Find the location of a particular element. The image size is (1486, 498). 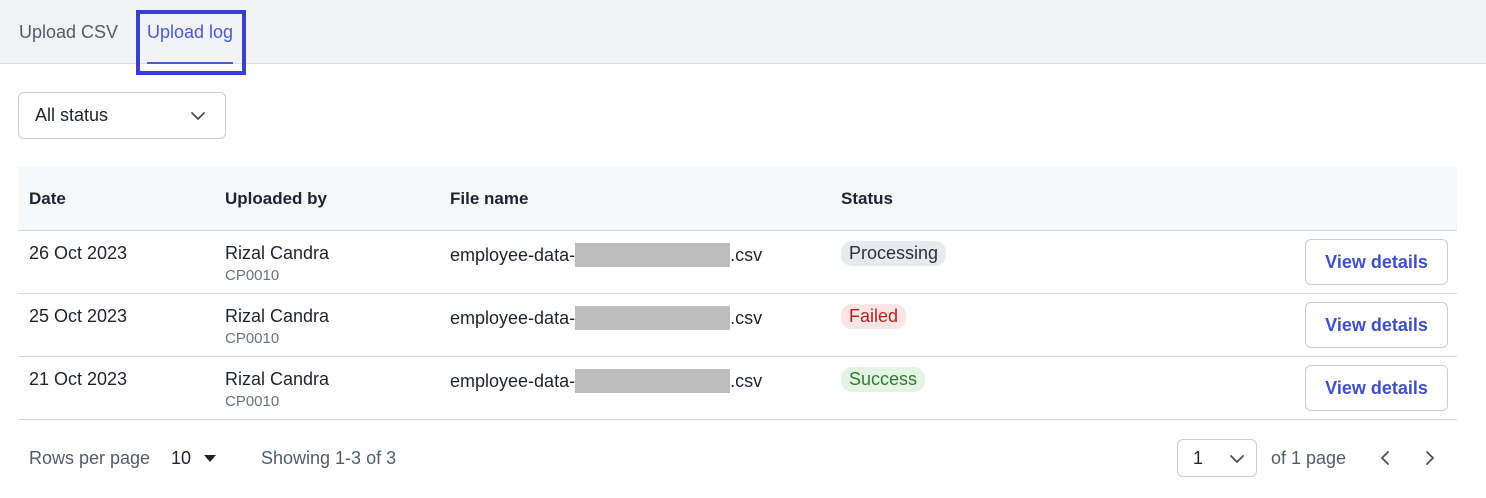

page-number-select: 1 is located at coordinates (1217, 458).